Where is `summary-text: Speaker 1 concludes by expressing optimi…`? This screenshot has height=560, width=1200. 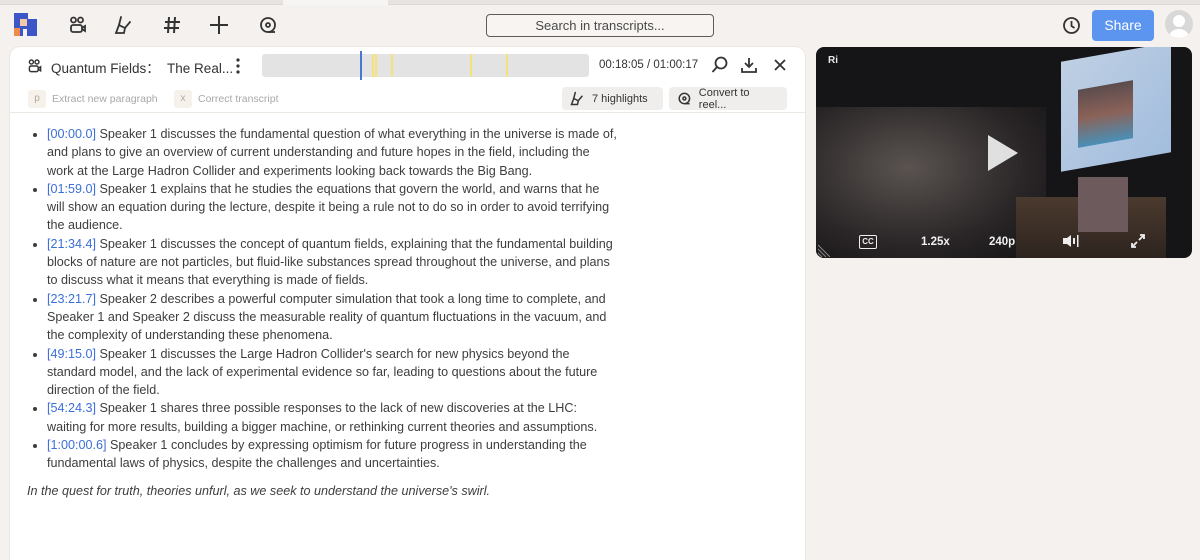 summary-text: Speaker 1 concludes by expressing optimi… is located at coordinates (317, 454).